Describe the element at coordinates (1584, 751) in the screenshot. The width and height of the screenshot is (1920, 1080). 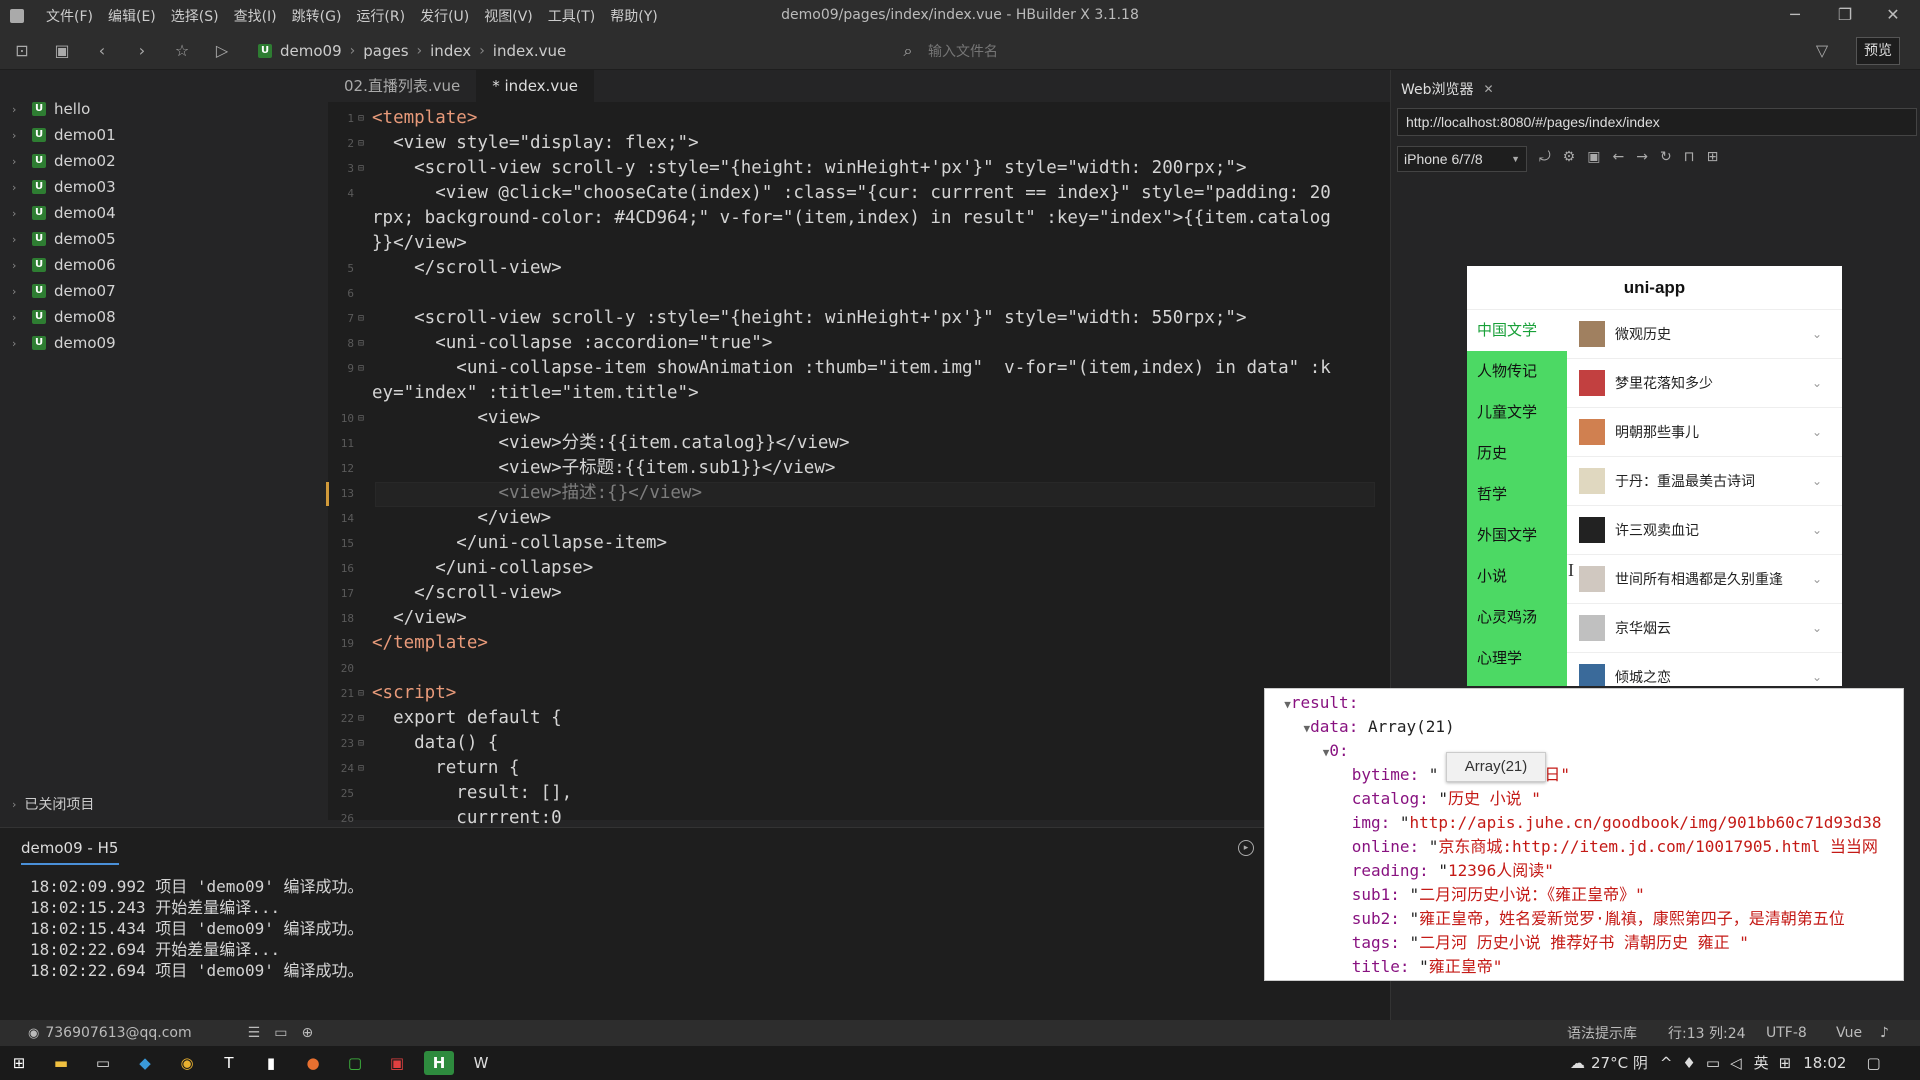
I see `object-property: ▼0:` at that location.